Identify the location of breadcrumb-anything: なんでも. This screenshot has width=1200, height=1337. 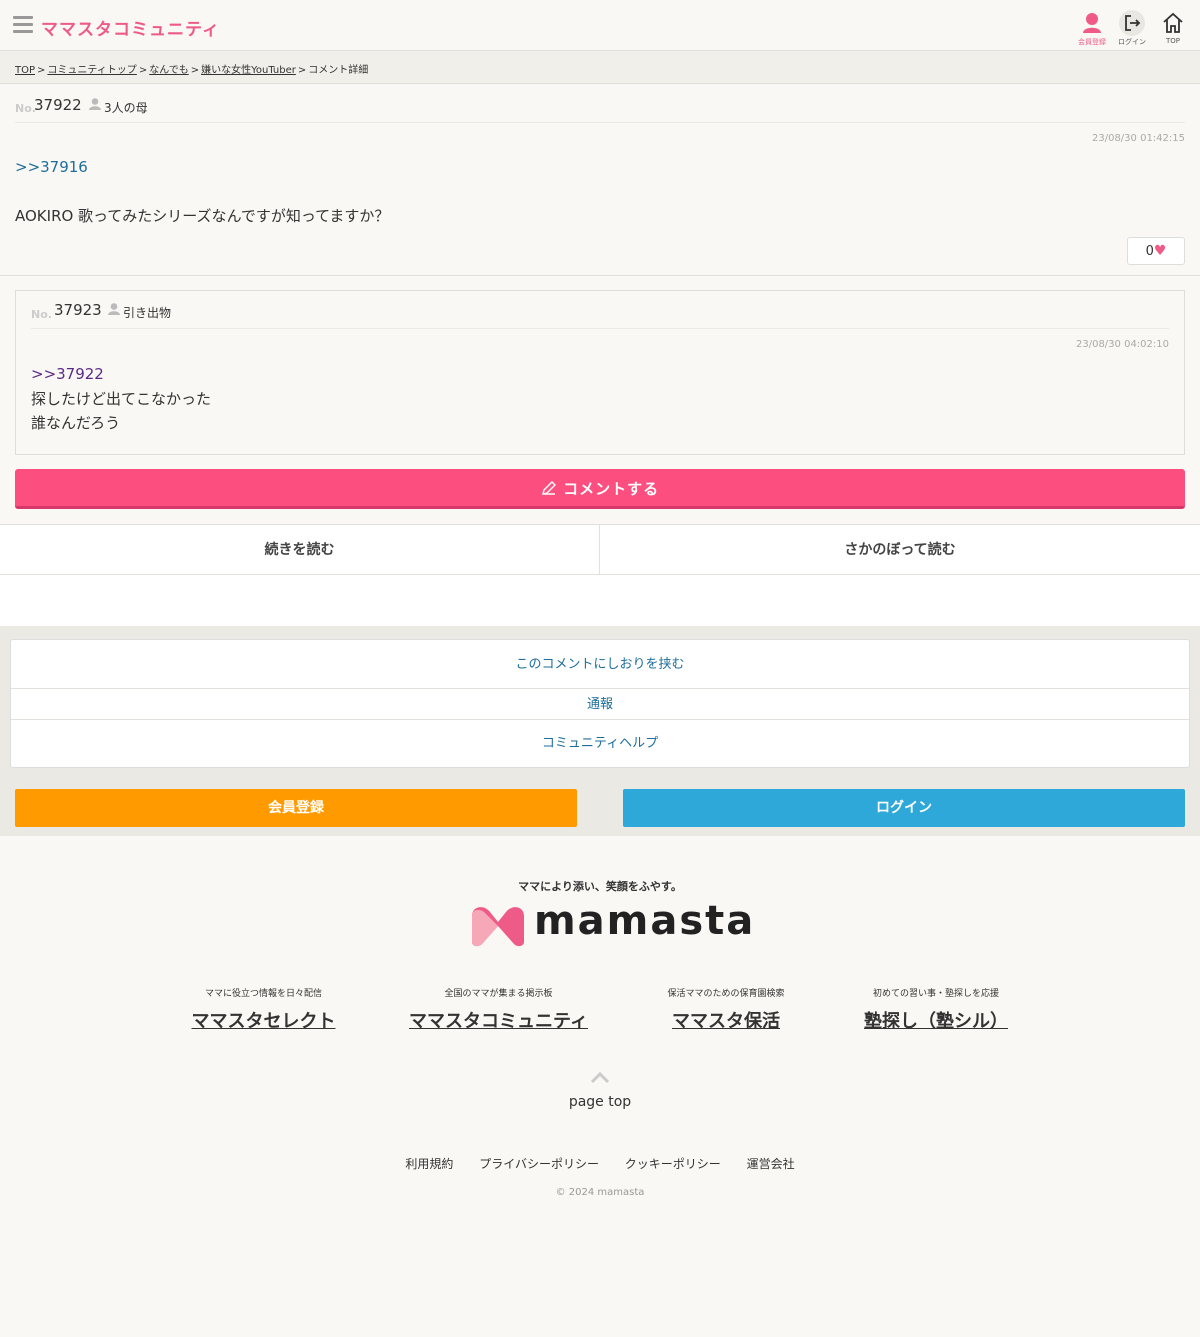
(169, 70).